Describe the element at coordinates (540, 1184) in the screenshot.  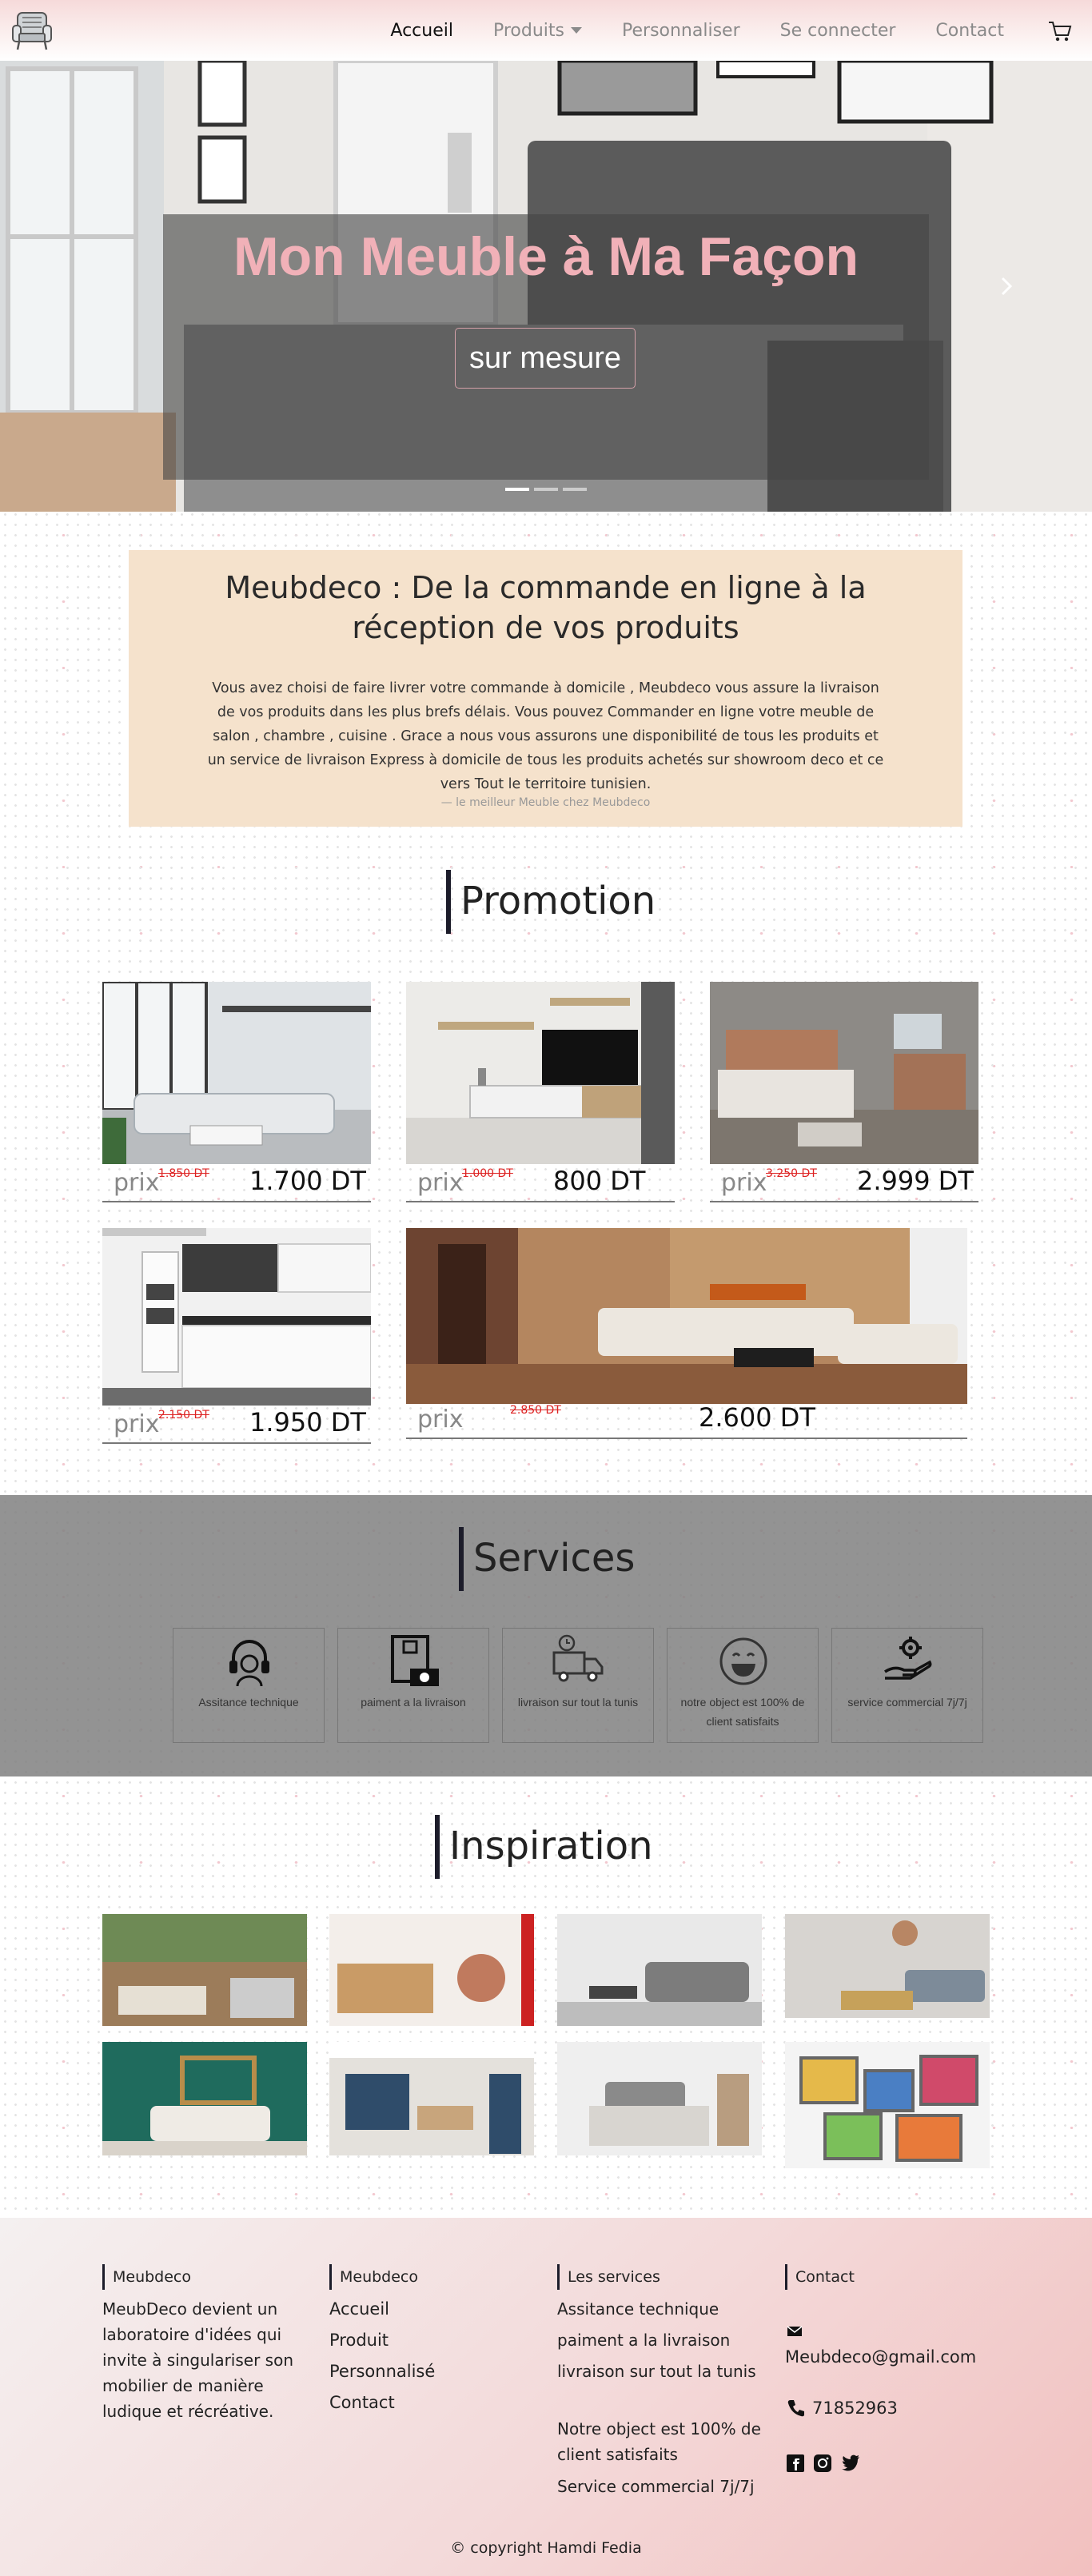
I see `price-row: prix 1.000 DT 800 DT` at that location.